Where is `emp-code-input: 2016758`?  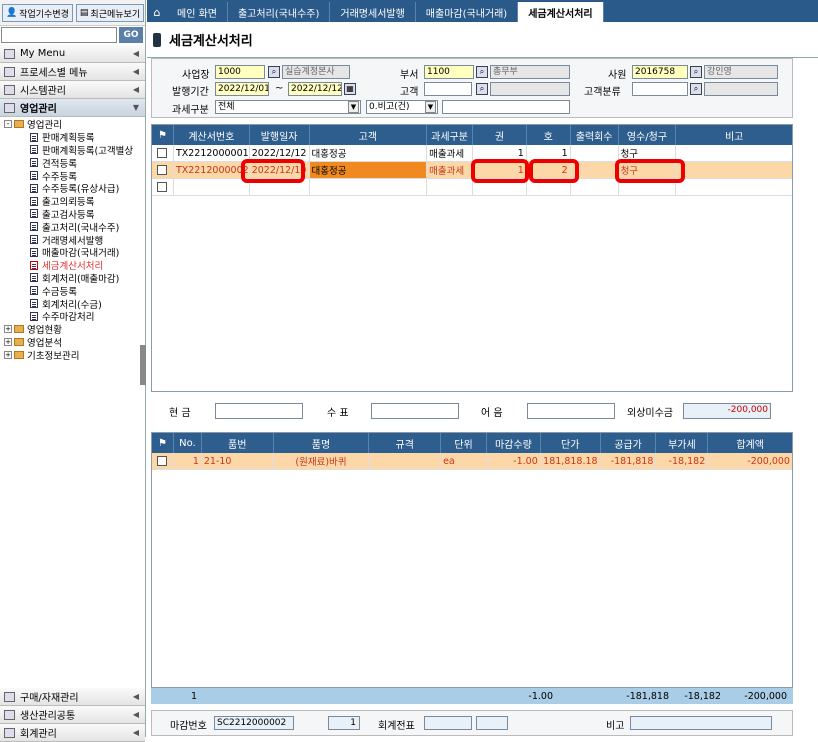 emp-code-input: 2016758 is located at coordinates (660, 72).